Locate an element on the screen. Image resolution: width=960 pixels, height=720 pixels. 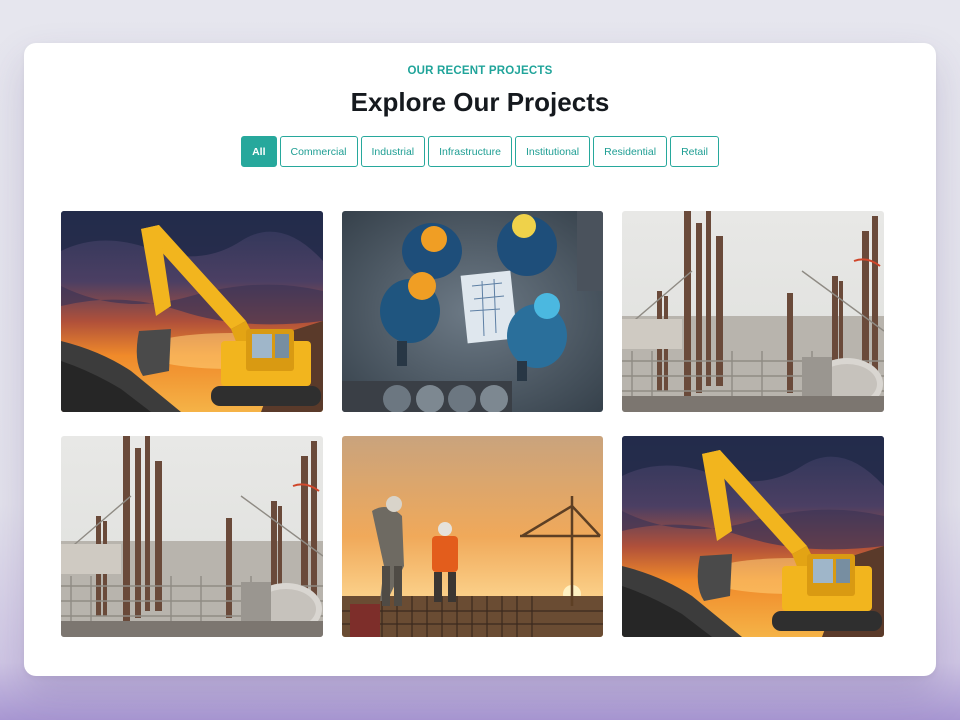
filter-industrial-button: Industrial is located at coordinates (393, 151).